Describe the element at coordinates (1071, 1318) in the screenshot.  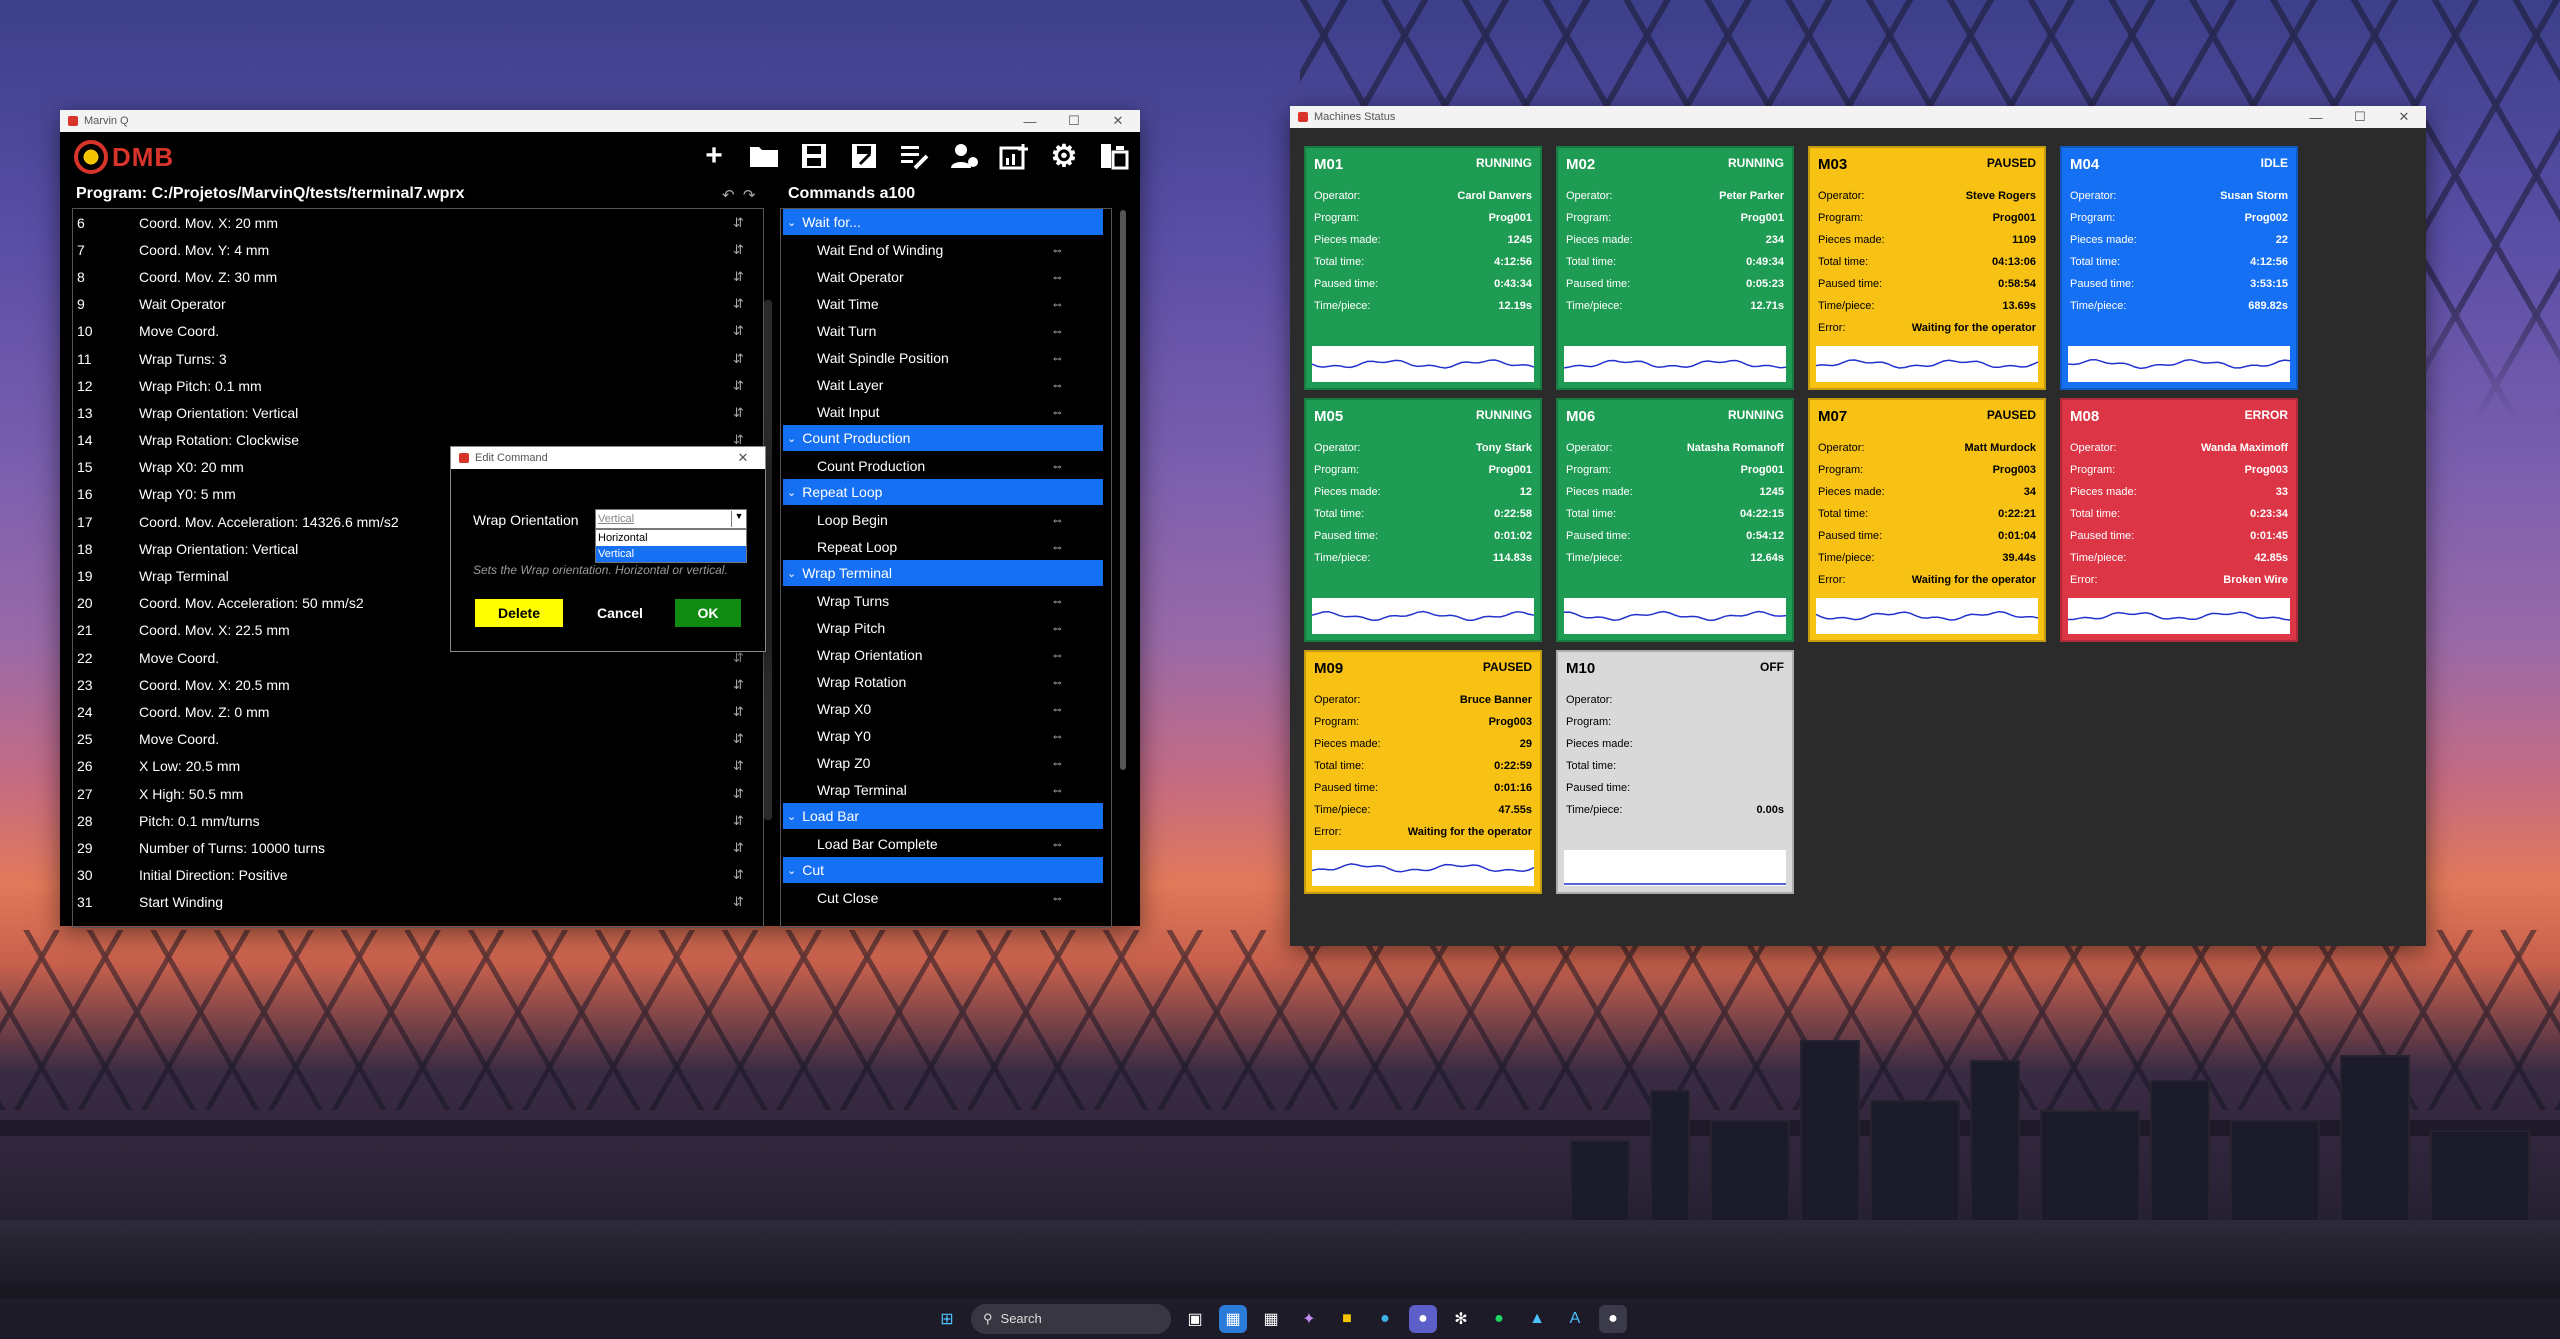
I see `taskbar-search: ⚲ Search` at that location.